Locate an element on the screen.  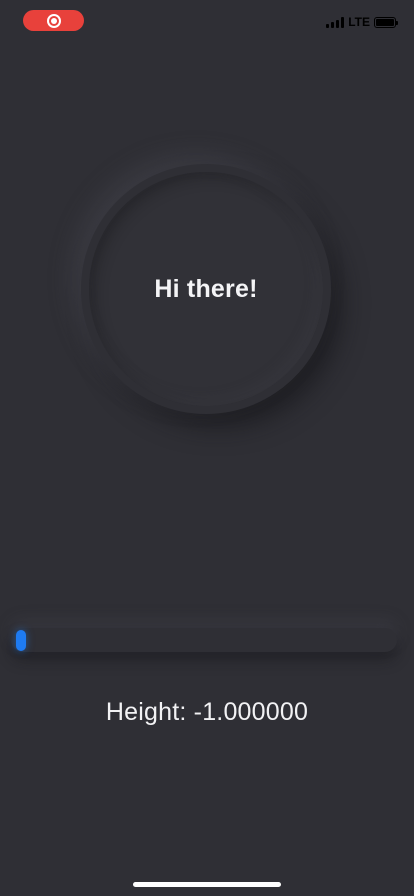
home-indicator is located at coordinates (207, 884).